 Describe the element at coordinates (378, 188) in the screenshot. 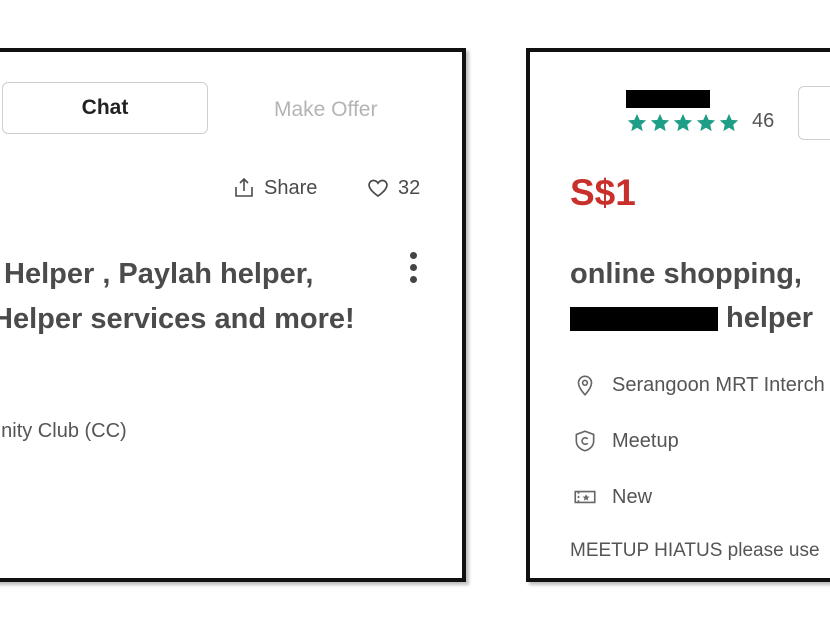

I see `heart-icon` at that location.